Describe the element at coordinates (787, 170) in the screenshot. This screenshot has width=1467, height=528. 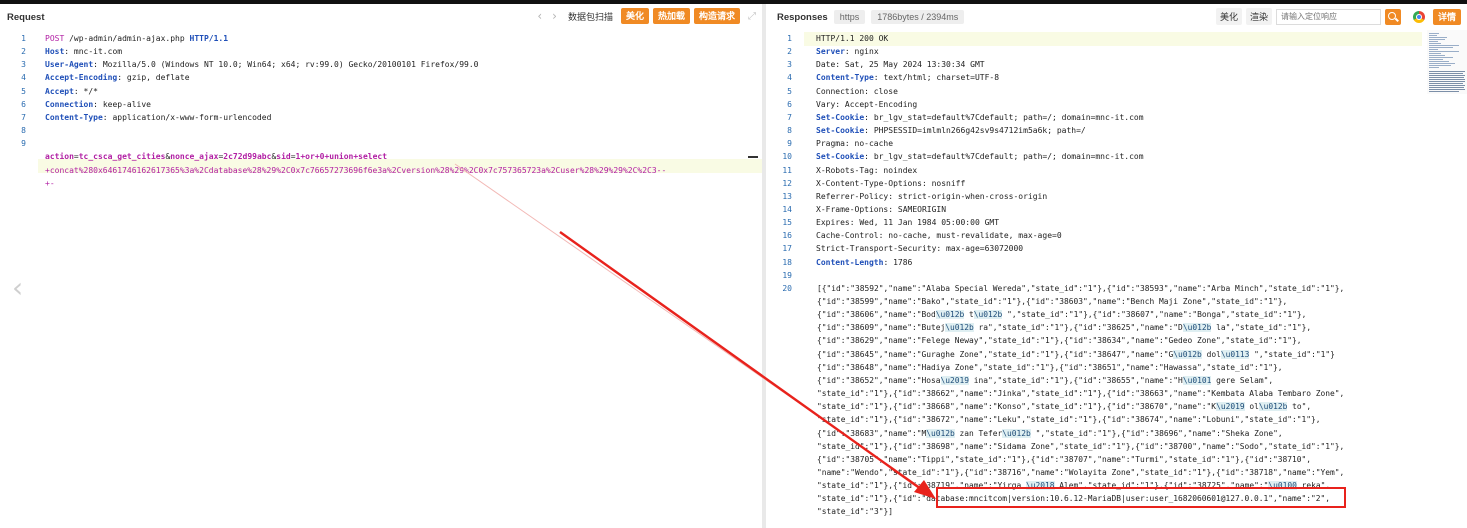
I see `line-number: 11` at that location.